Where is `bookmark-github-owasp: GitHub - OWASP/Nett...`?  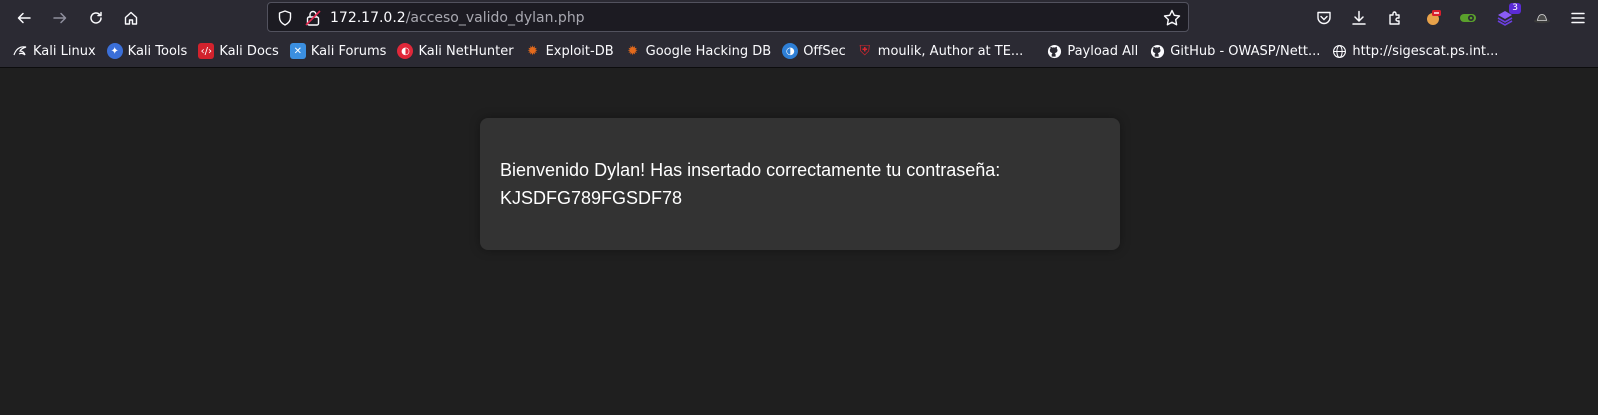 bookmark-github-owasp: GitHub - OWASP/Nett... is located at coordinates (1234, 51).